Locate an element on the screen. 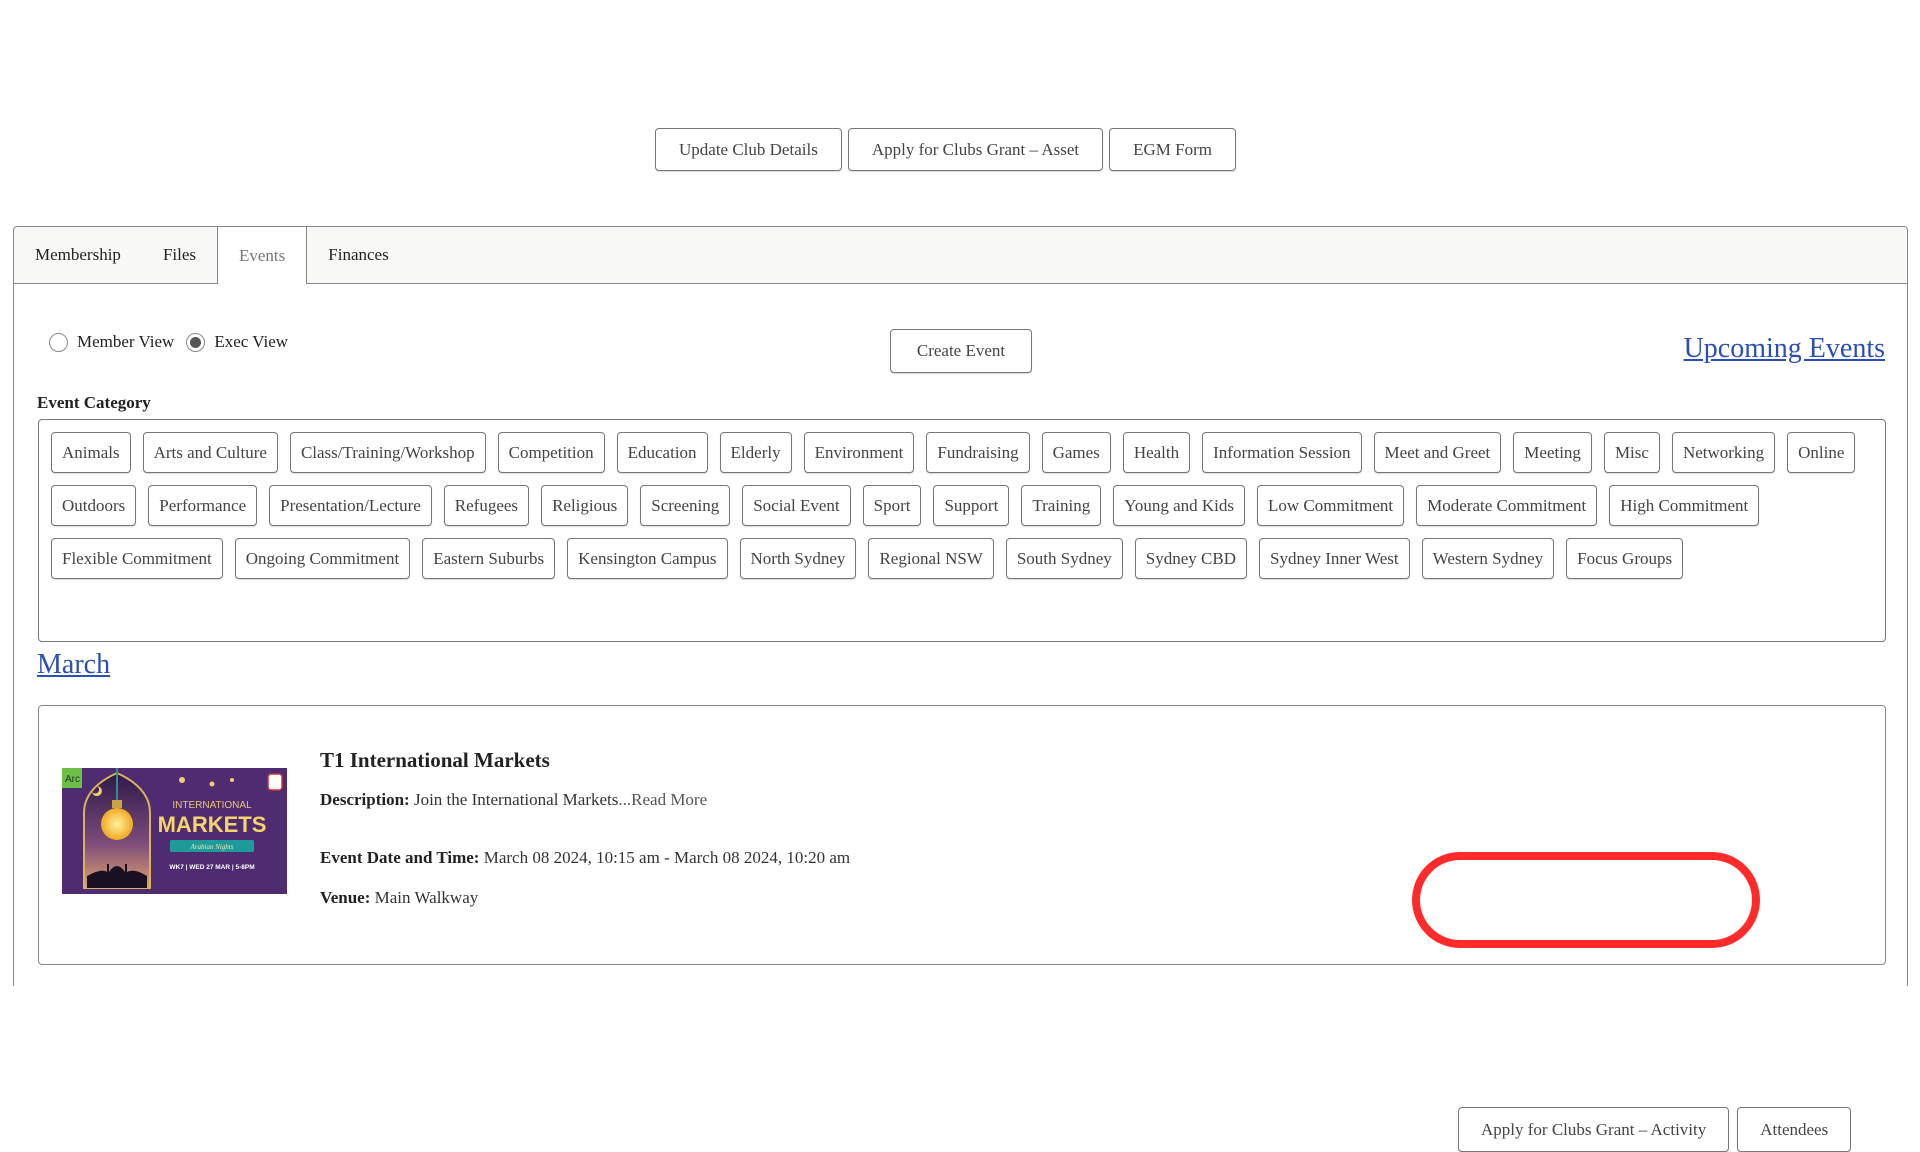  tab-bar: Membership Files Events Finances is located at coordinates (960, 255).